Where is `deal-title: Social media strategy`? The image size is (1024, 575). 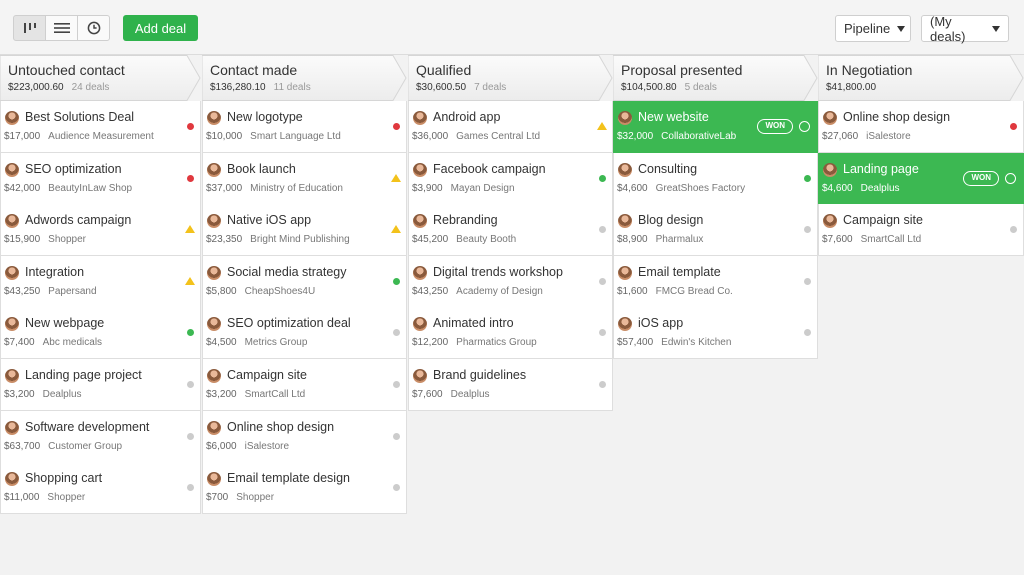 deal-title: Social media strategy is located at coordinates (287, 272).